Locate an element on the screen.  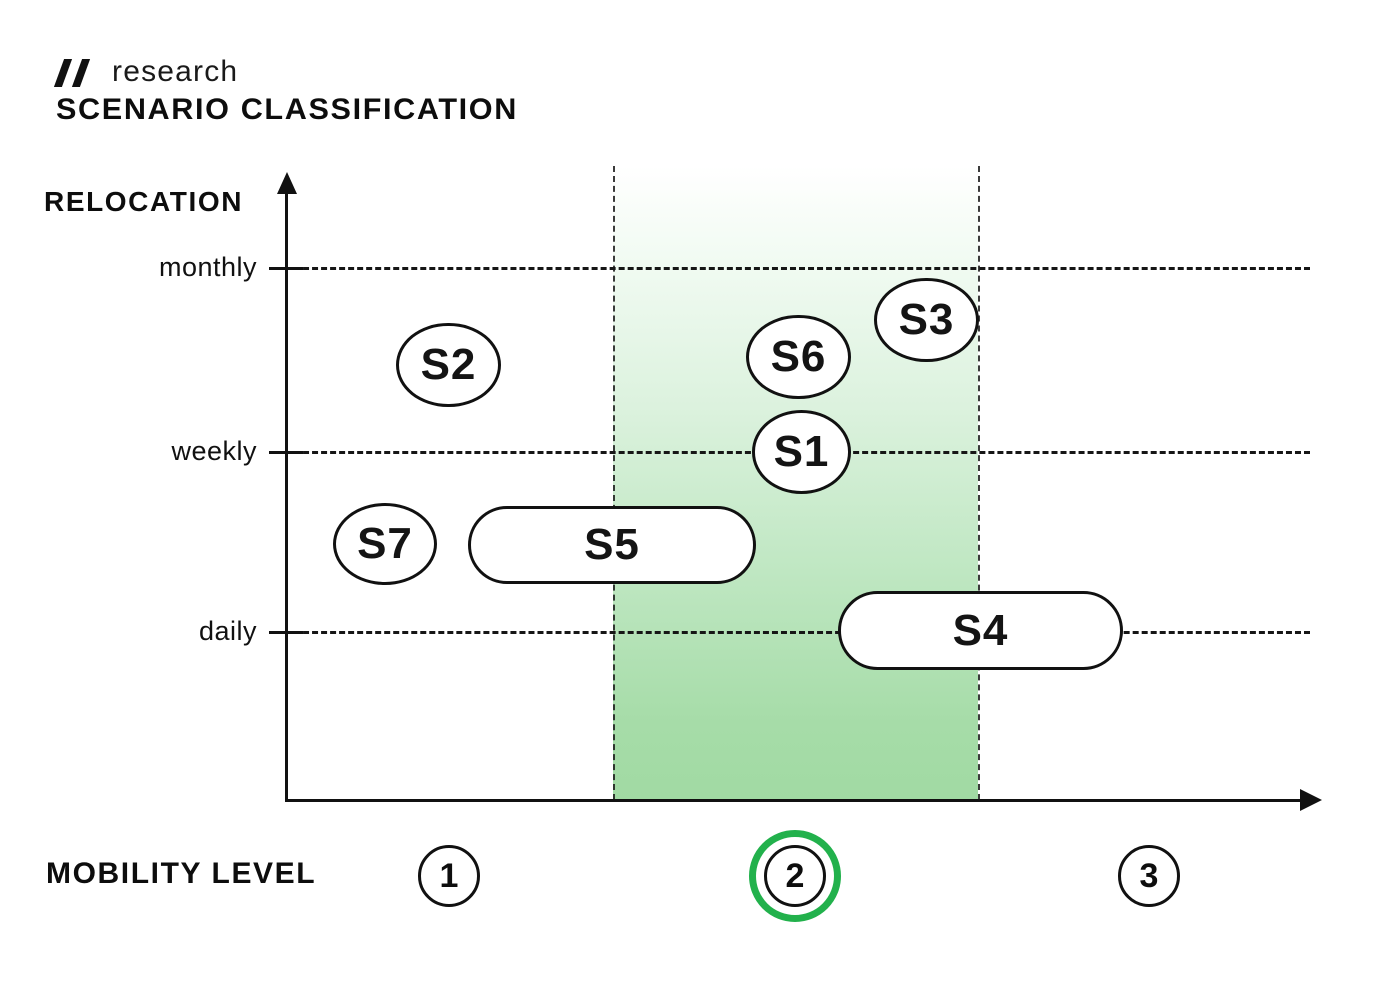
scenario-bubble-s2: S2 is located at coordinates (448, 365).